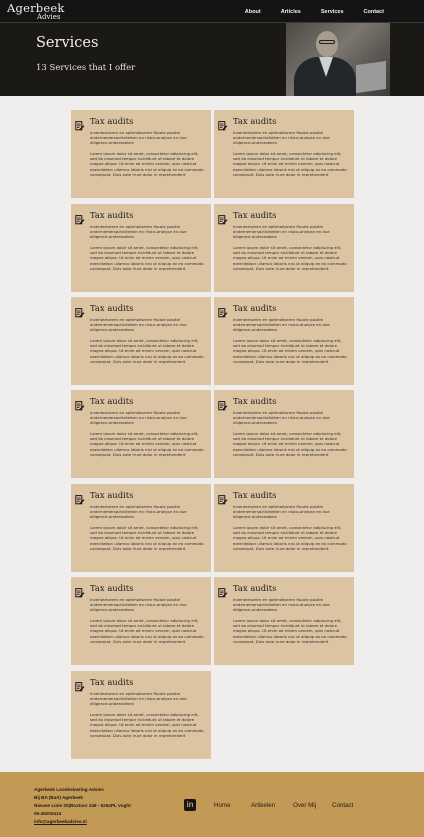 This screenshot has height=837, width=424. I want to click on page-subtitle: 13 Services that I offer, so click(86, 68).